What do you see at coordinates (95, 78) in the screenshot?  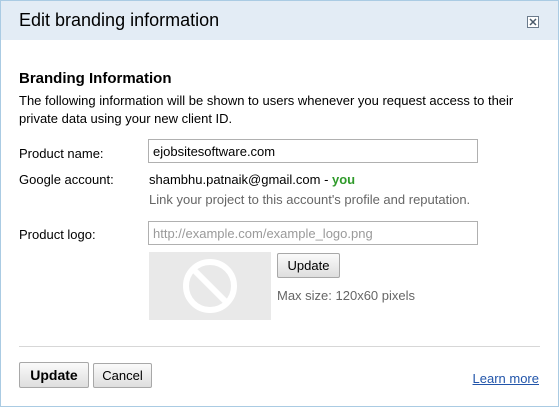 I see `section-title: Branding Information` at bounding box center [95, 78].